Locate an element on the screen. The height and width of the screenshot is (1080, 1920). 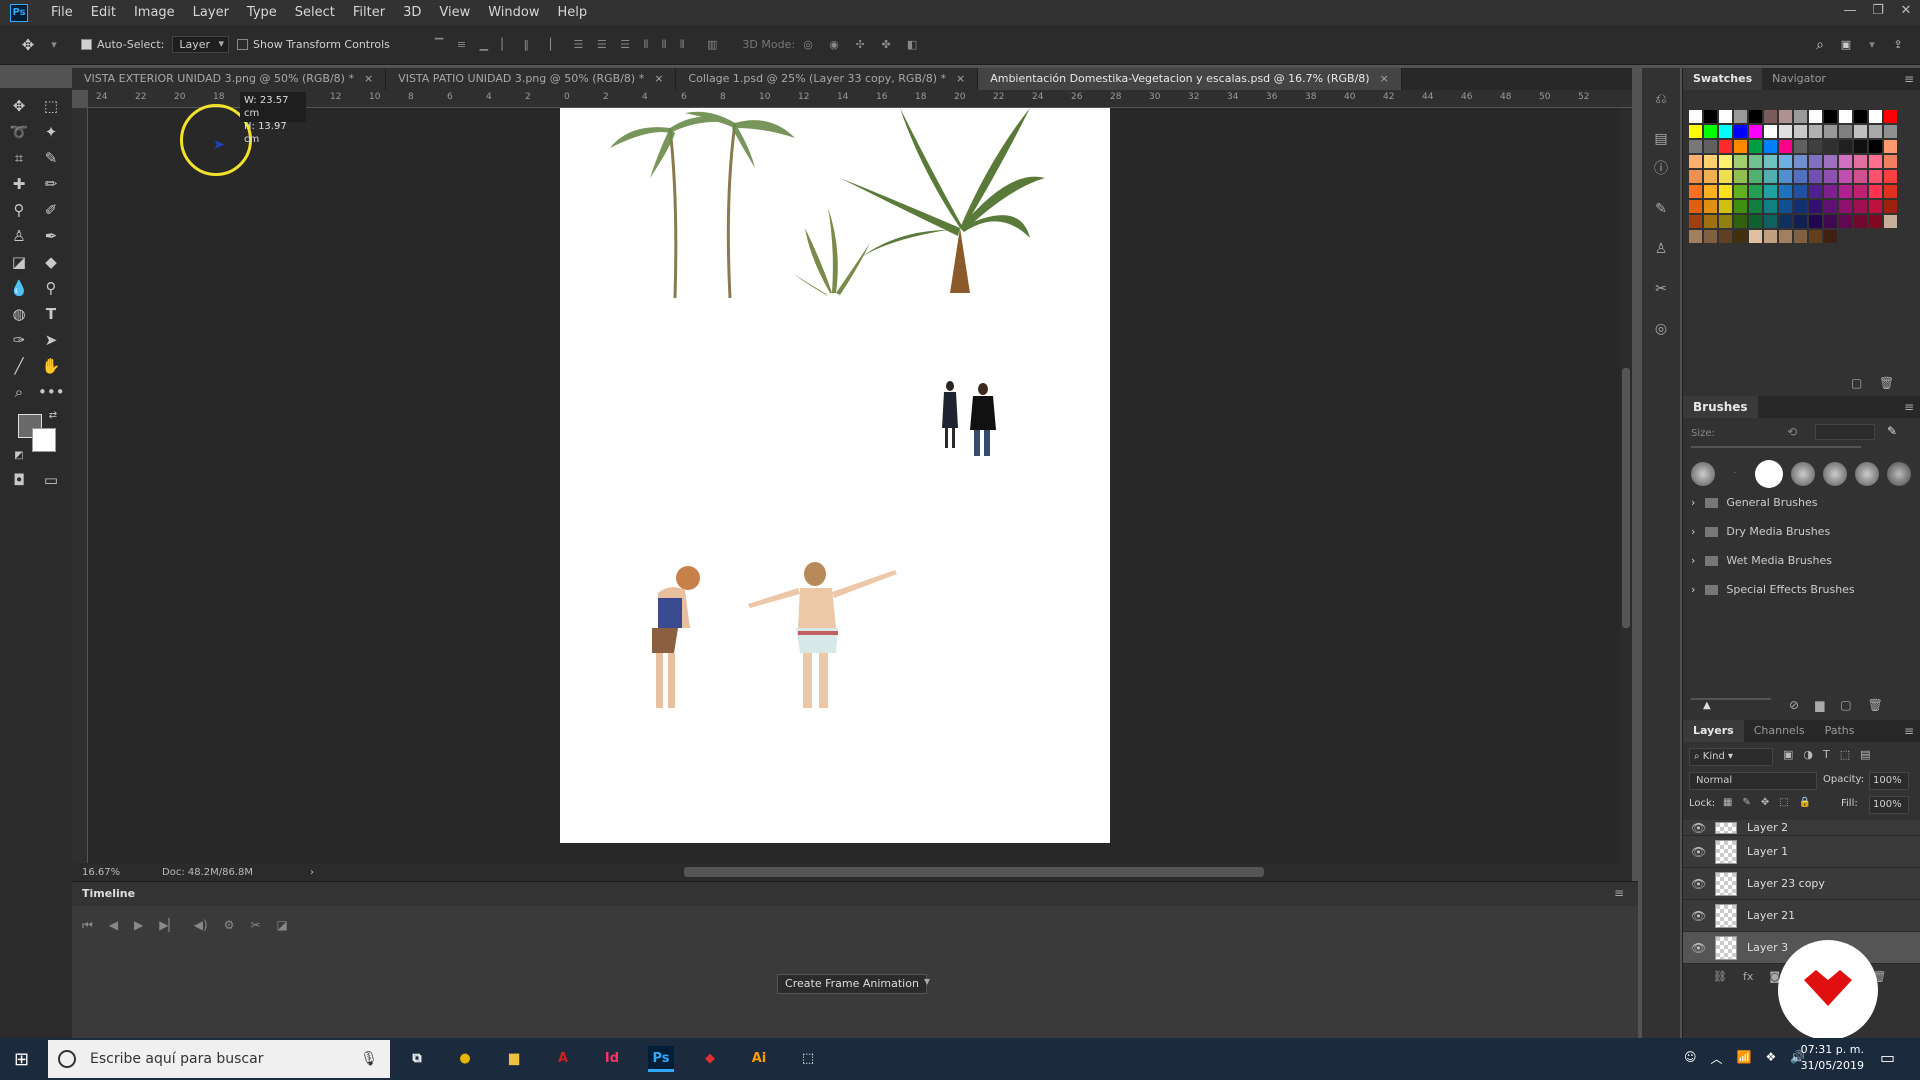
first-frame-icon: ⏮ is located at coordinates (87, 925).